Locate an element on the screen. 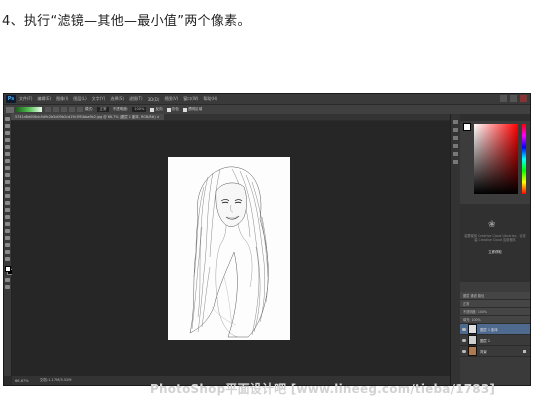  layer-opacity: 不透明度: 100% is located at coordinates (495, 312).